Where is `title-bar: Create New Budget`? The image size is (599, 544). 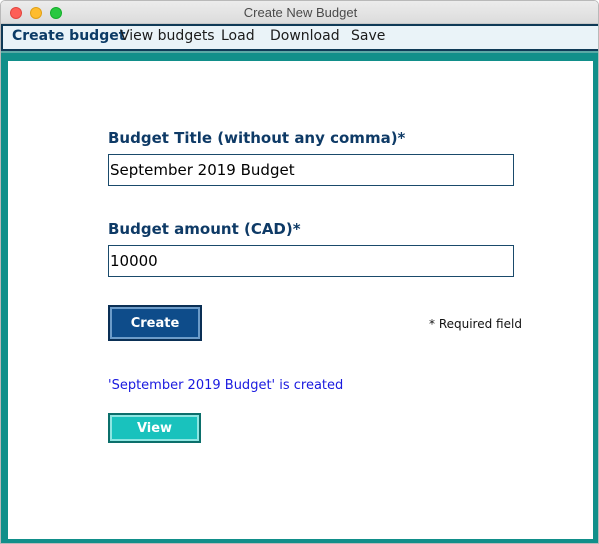
title-bar: Create New Budget is located at coordinates (299, 12).